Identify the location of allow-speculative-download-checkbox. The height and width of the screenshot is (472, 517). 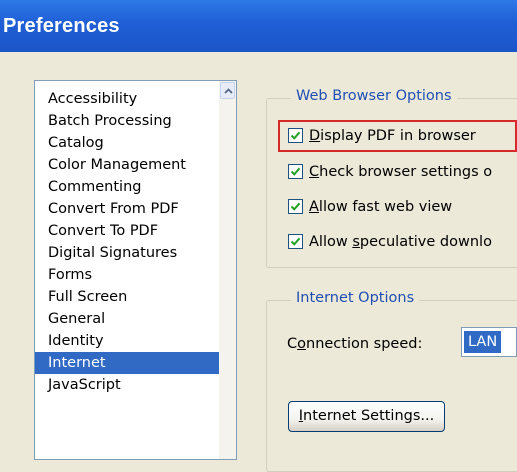
(295, 241).